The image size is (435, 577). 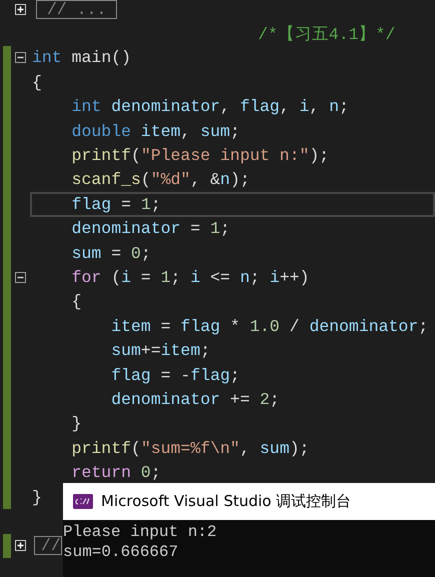 What do you see at coordinates (140, 532) in the screenshot?
I see `console-output: Please input n:2` at bounding box center [140, 532].